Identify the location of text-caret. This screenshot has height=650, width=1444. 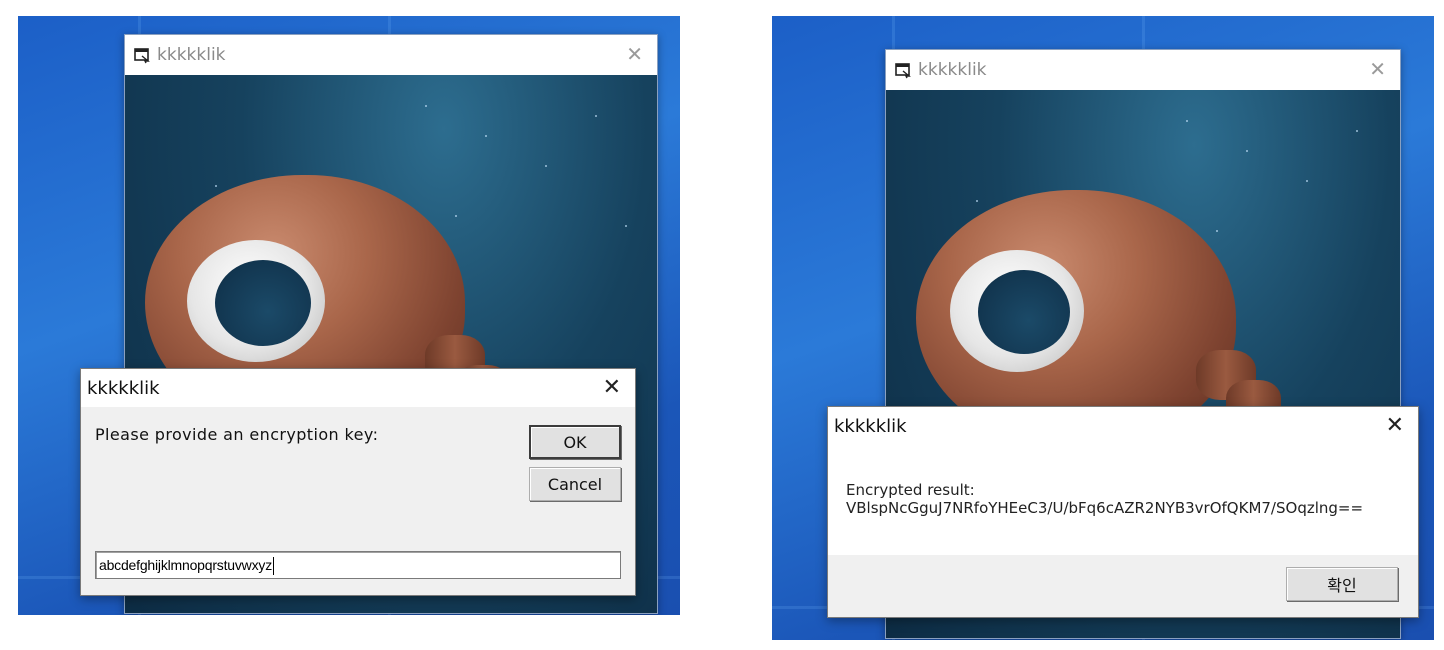
(273, 566).